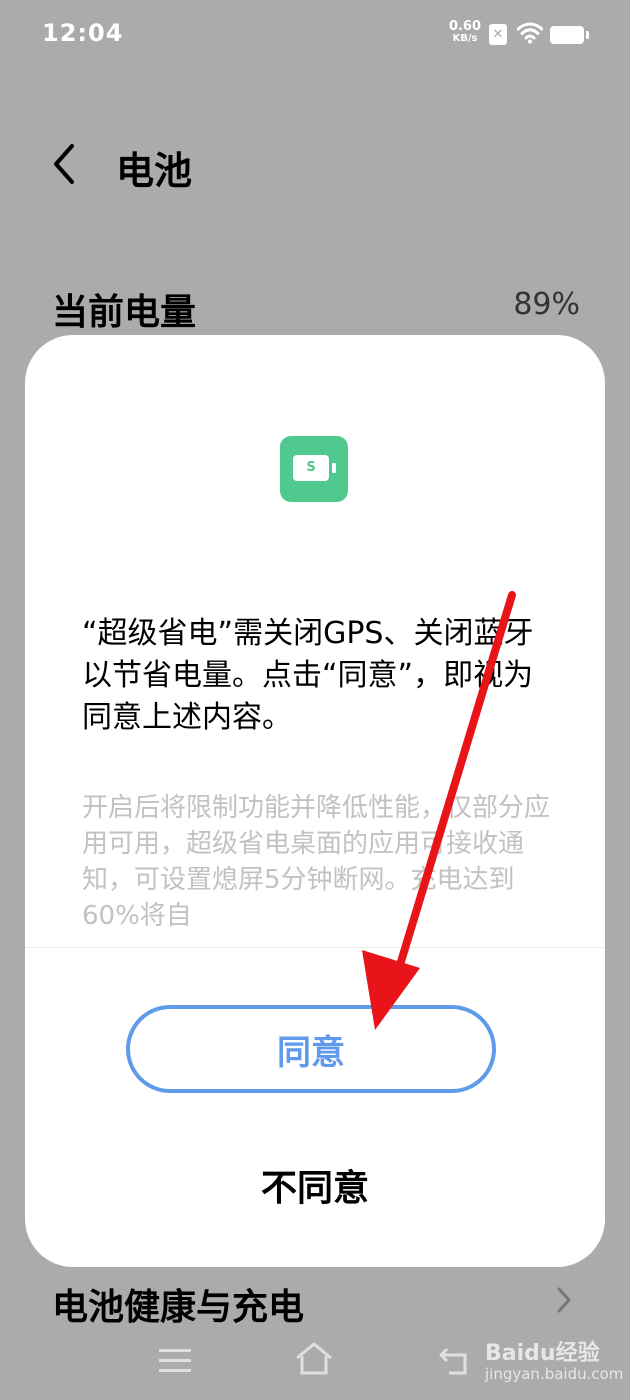 The image size is (630, 1400). I want to click on back-icon, so click(455, 1360).